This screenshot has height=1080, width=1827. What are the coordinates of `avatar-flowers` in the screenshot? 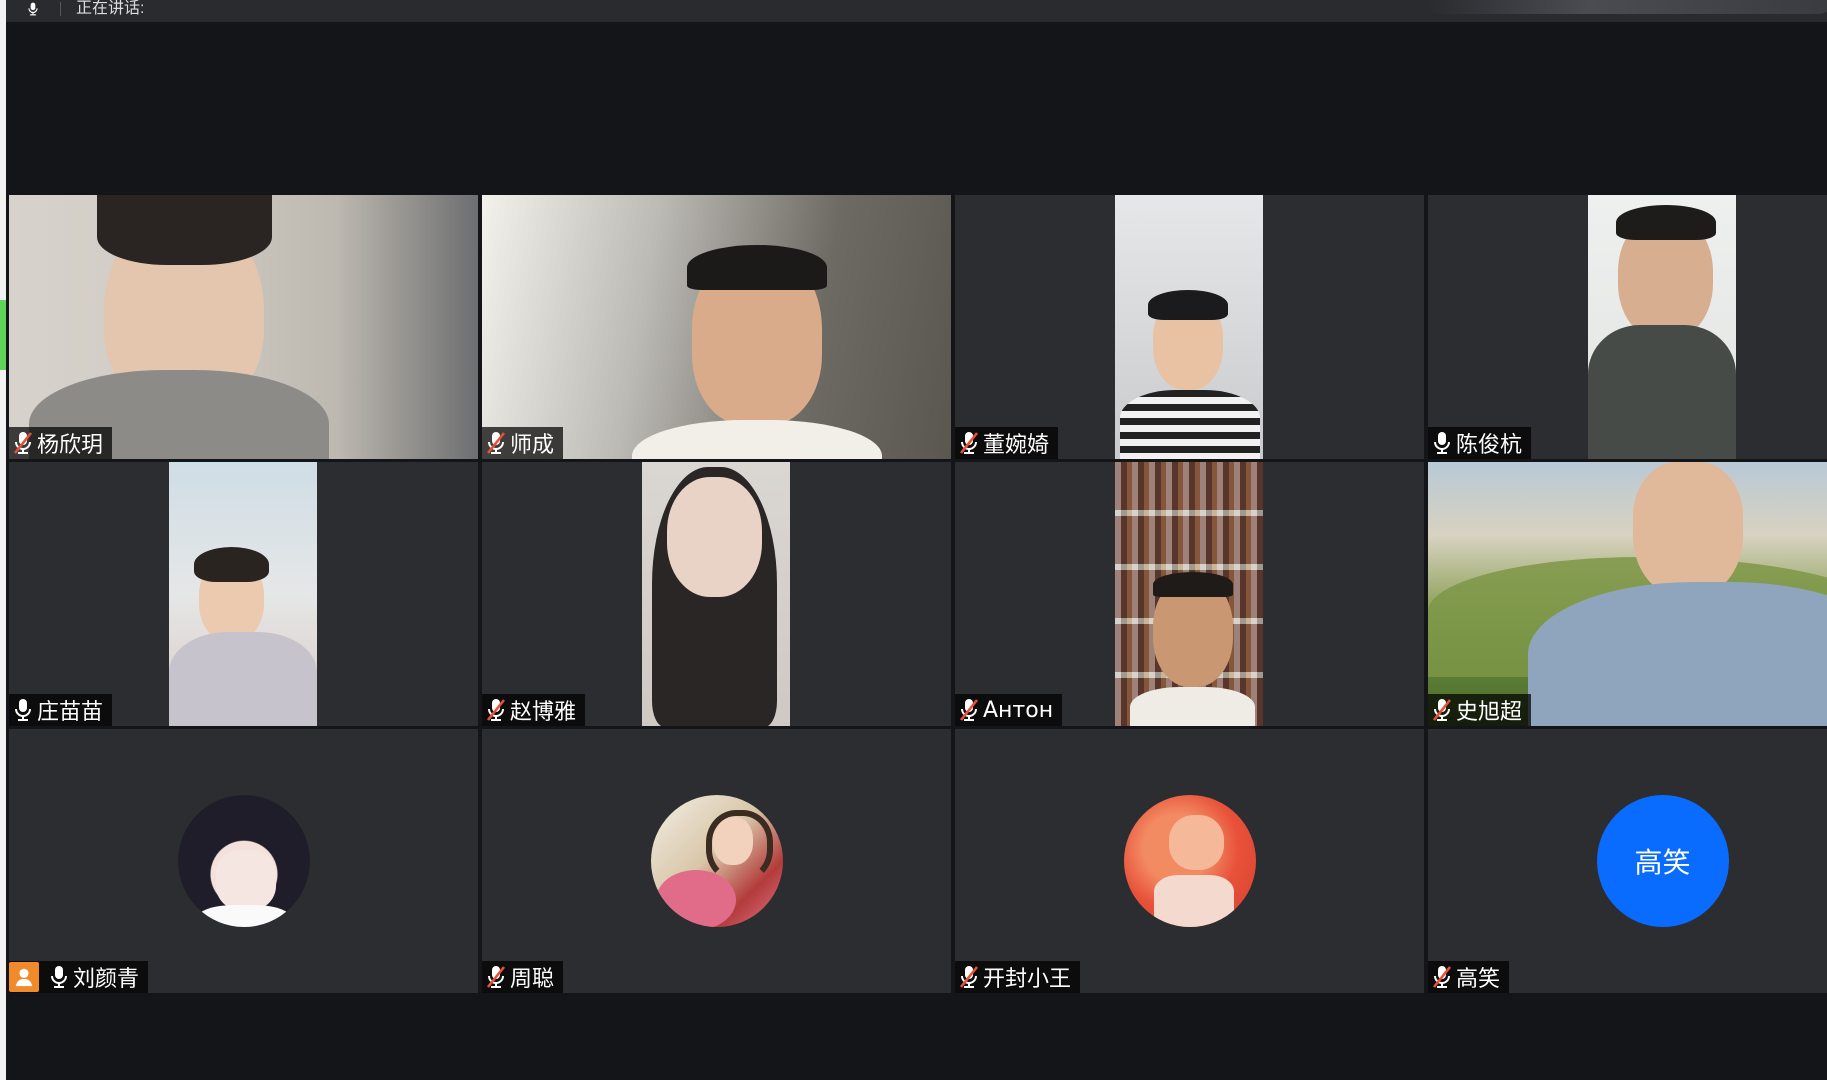 It's located at (695, 898).